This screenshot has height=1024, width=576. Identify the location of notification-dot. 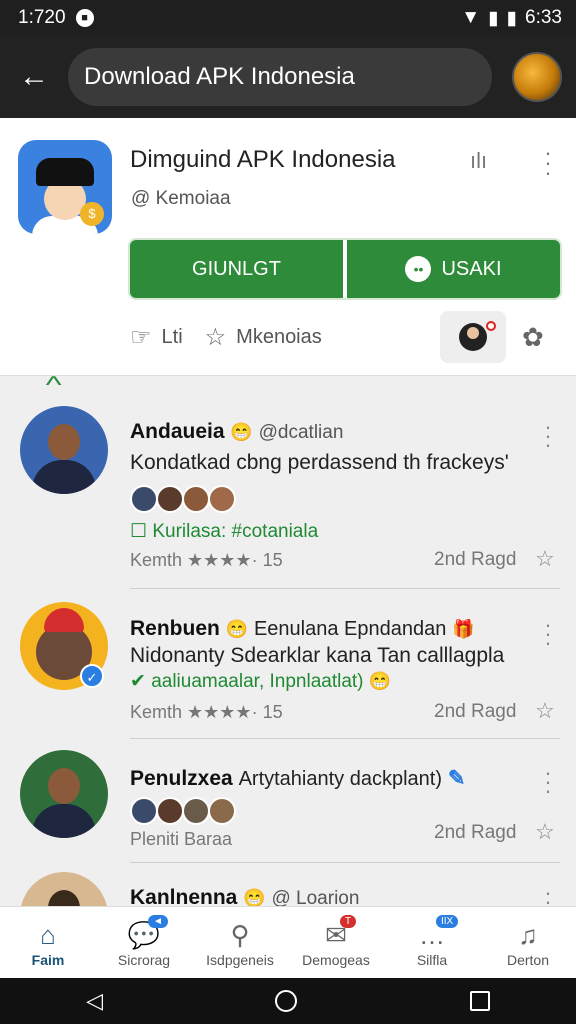
(491, 326).